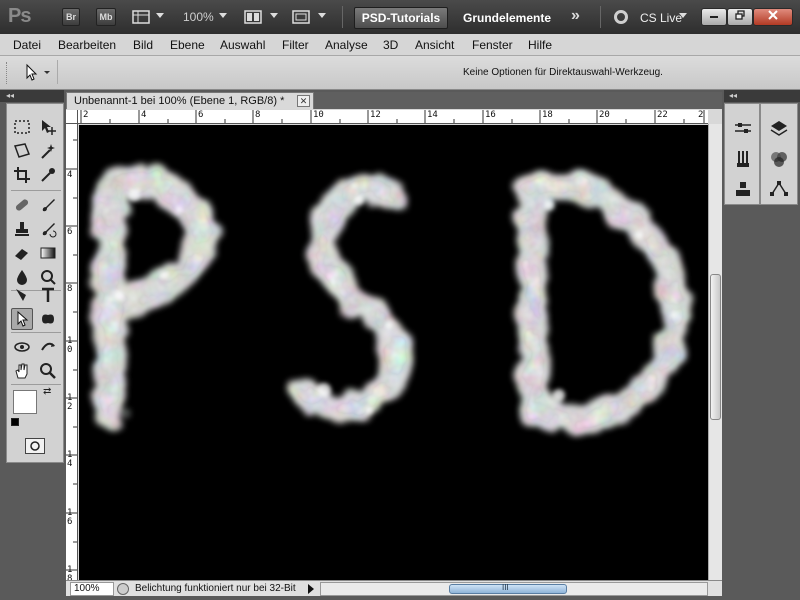 The image size is (800, 600). Describe the element at coordinates (346, 45) in the screenshot. I see `menu-analyse: Analyse` at that location.